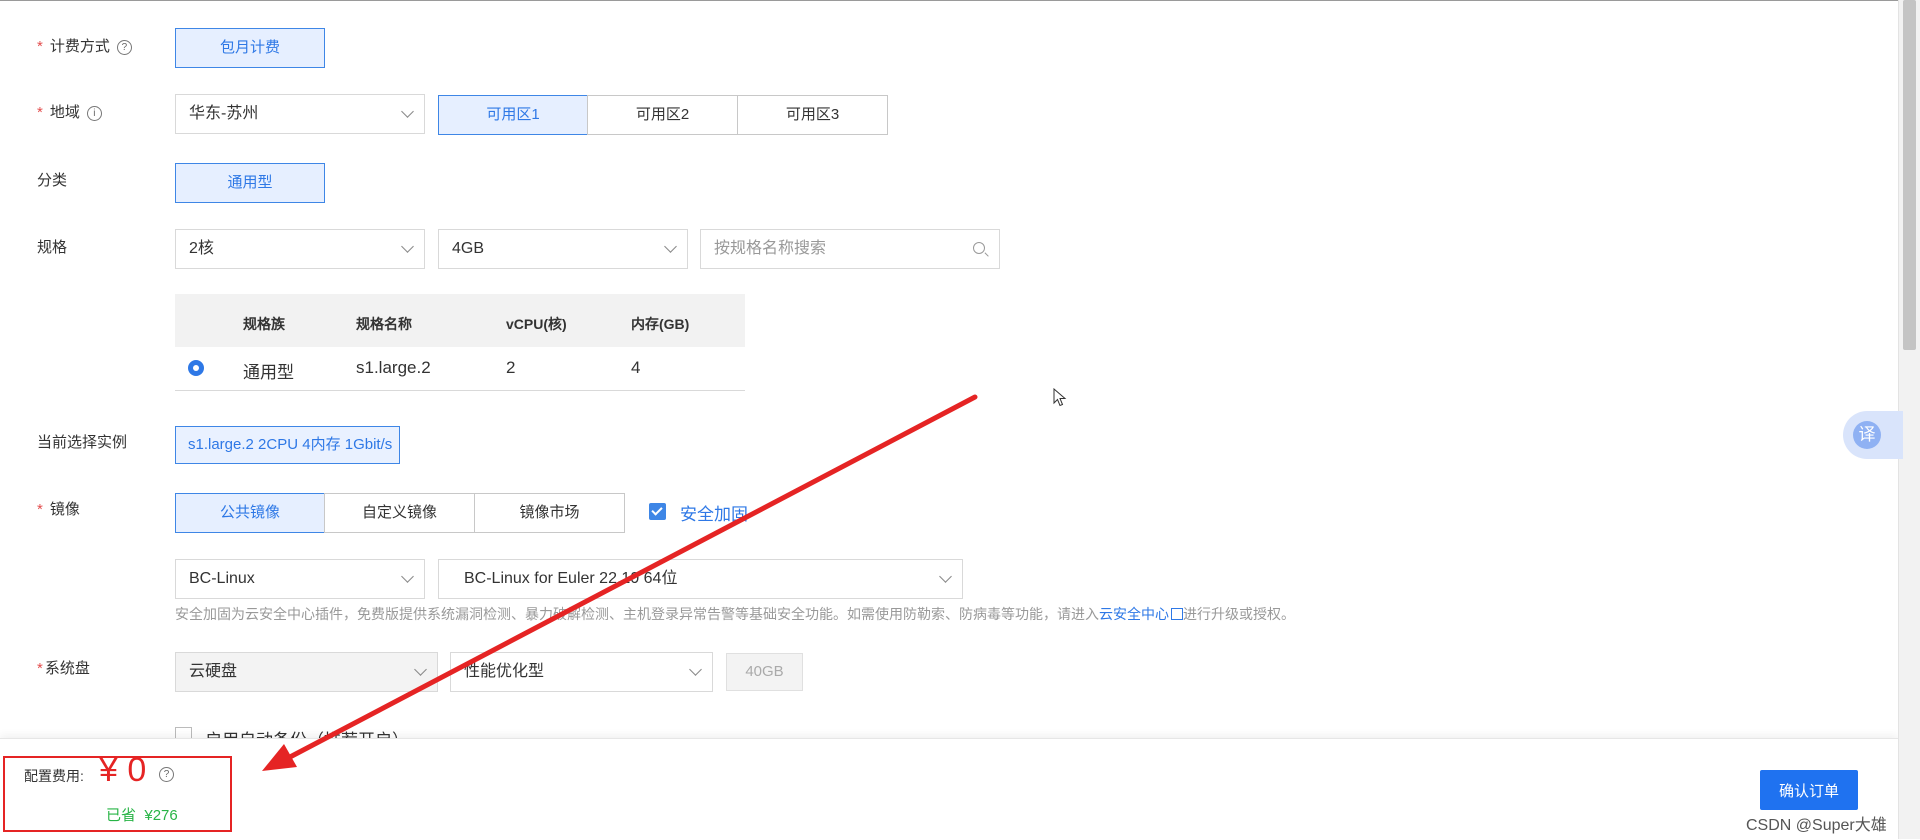 The width and height of the screenshot is (1920, 840). I want to click on mouse-cursor-icon, so click(1060, 397).